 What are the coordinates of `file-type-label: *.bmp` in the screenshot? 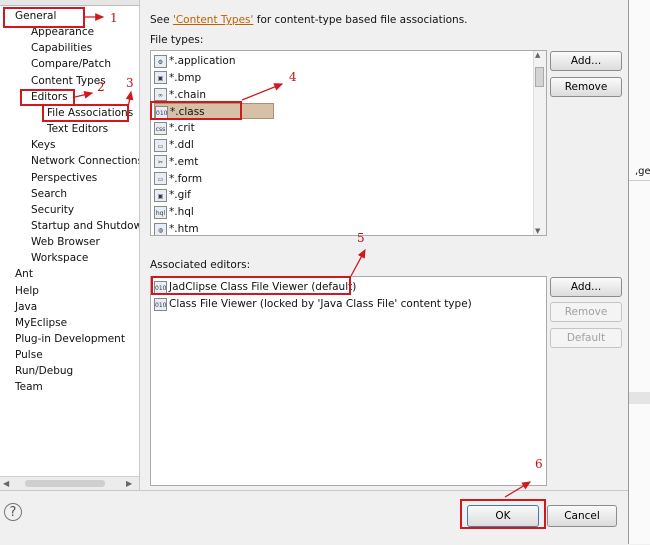 It's located at (185, 77).